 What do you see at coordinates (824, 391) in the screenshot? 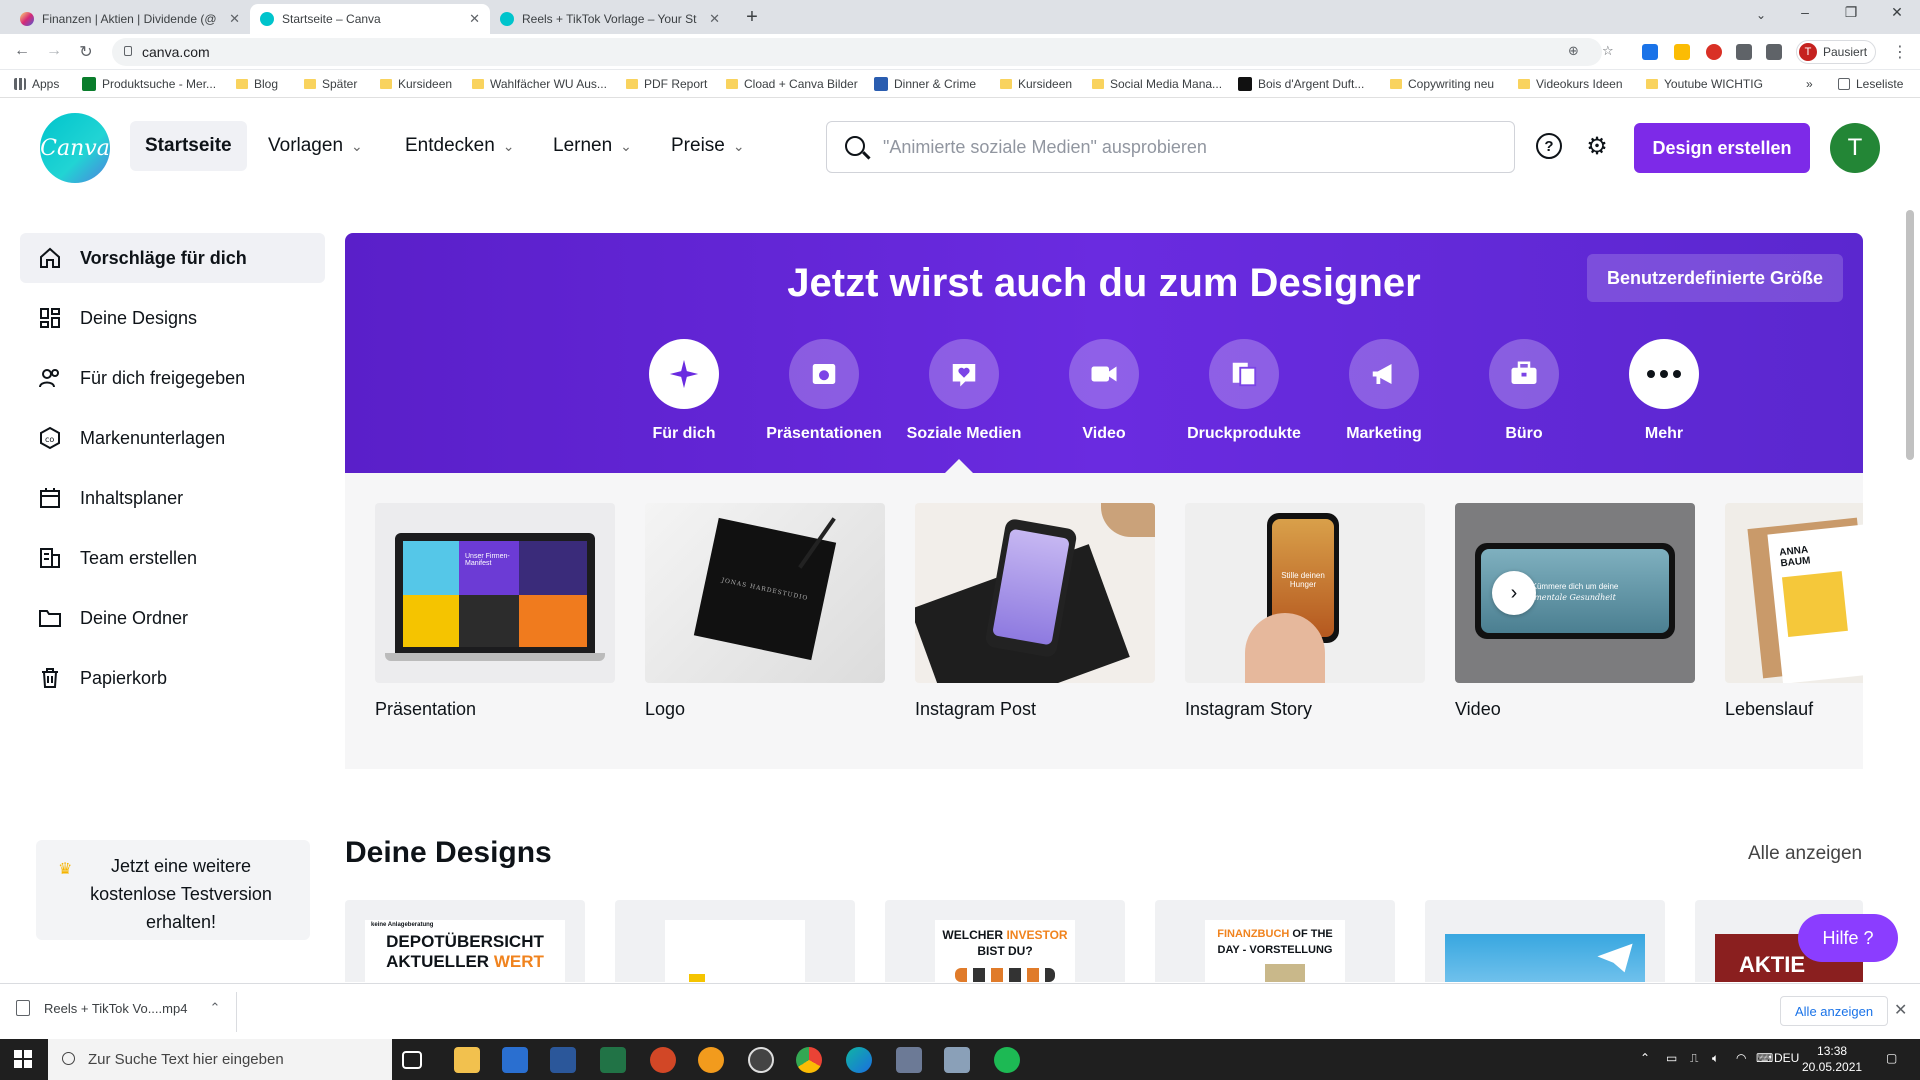
I see `category-presentations: Präsentationen` at bounding box center [824, 391].